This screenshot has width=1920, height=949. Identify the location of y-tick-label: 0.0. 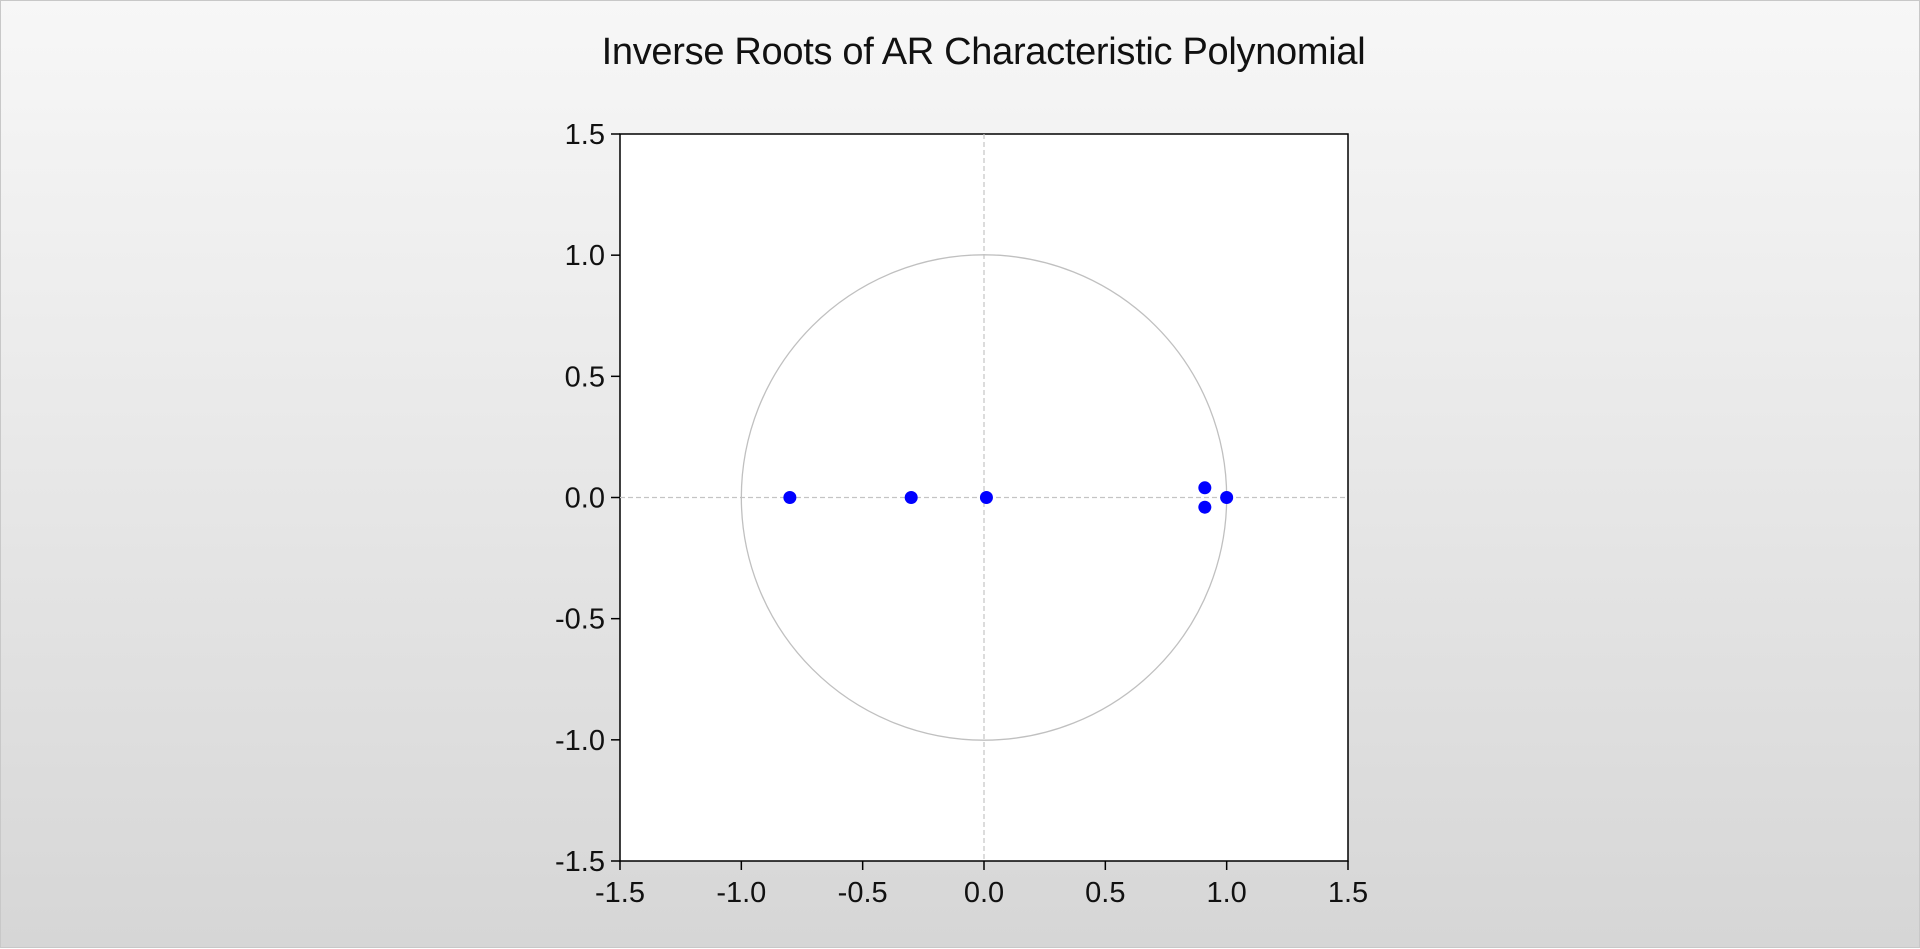
(585, 499).